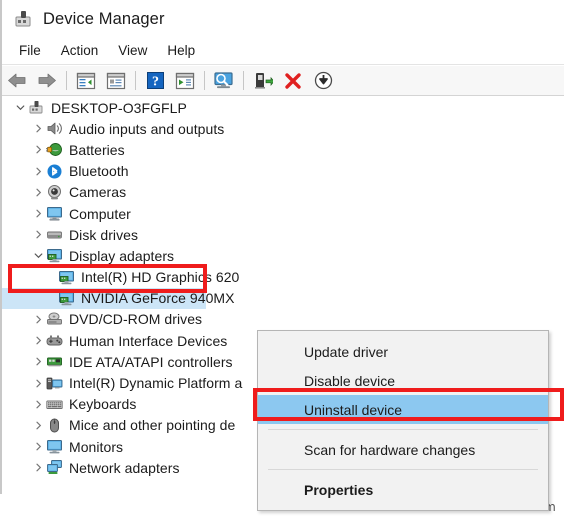 The height and width of the screenshot is (518, 564). What do you see at coordinates (323, 81) in the screenshot?
I see `disable-device-button` at bounding box center [323, 81].